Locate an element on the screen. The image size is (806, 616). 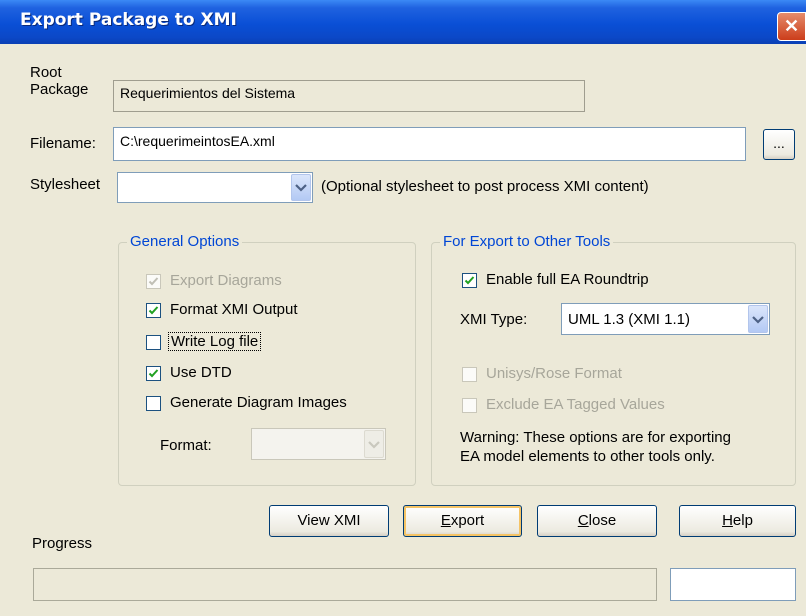
format-xmi-output-label: Format XMI Output is located at coordinates (234, 309).